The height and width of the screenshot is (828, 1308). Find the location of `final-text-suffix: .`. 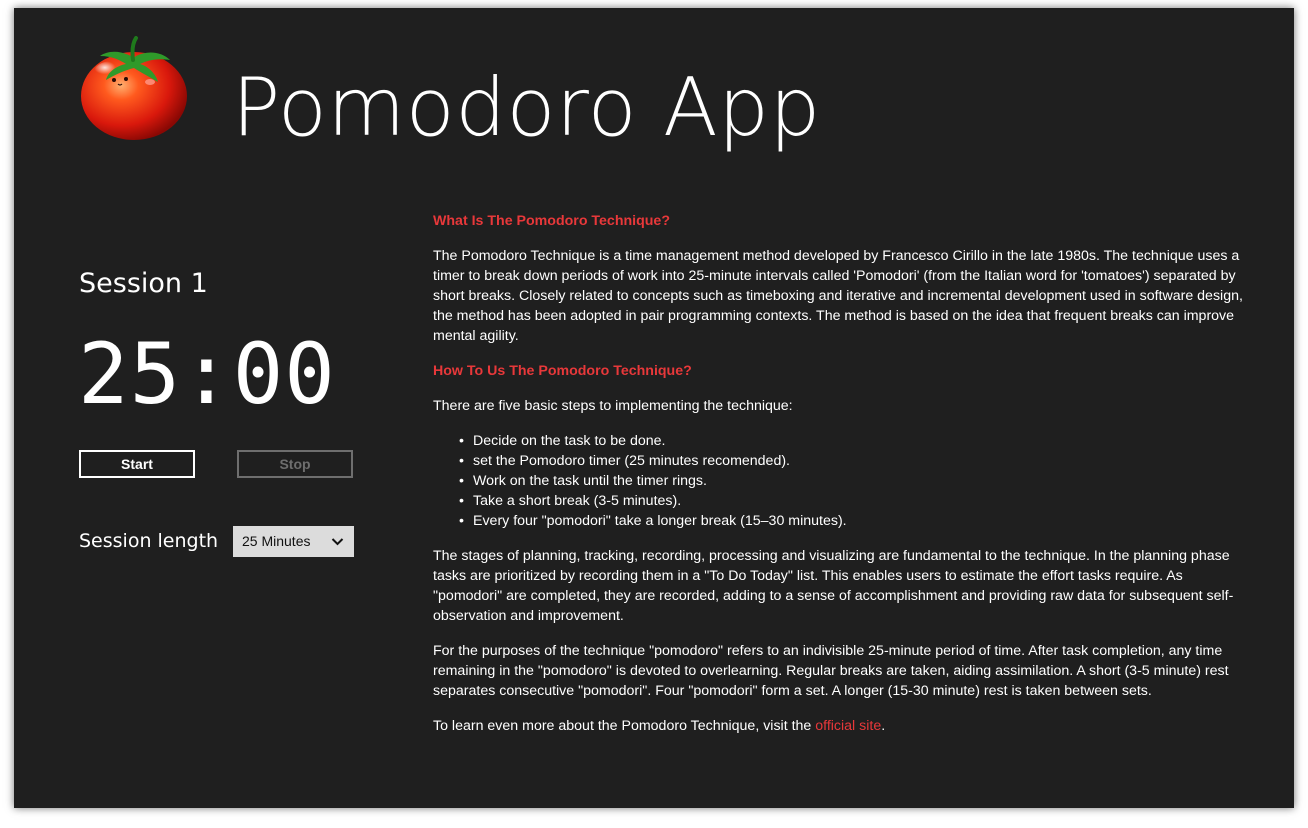

final-text-suffix: . is located at coordinates (883, 726).